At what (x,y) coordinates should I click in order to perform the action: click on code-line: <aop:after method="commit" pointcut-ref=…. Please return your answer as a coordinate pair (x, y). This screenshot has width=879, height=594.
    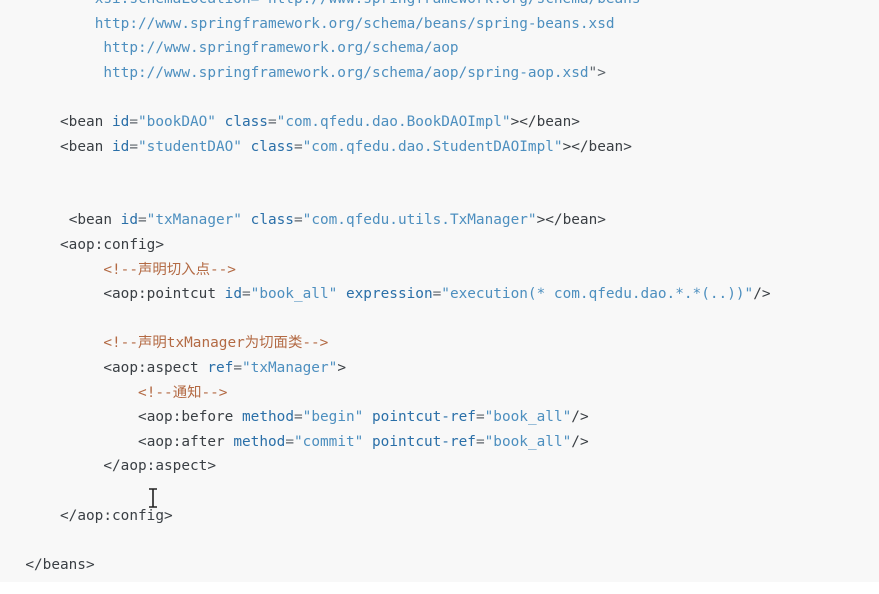
    Looking at the image, I should click on (363, 442).